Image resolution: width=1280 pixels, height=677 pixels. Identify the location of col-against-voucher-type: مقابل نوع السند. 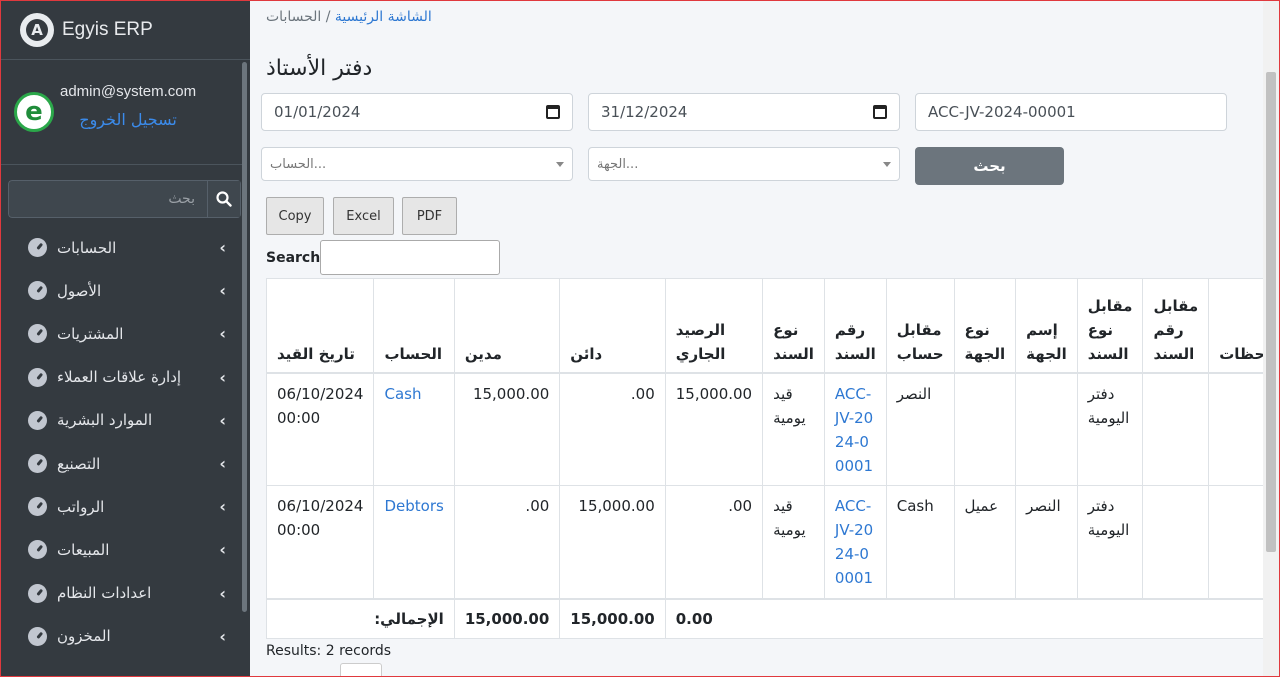
(1110, 326).